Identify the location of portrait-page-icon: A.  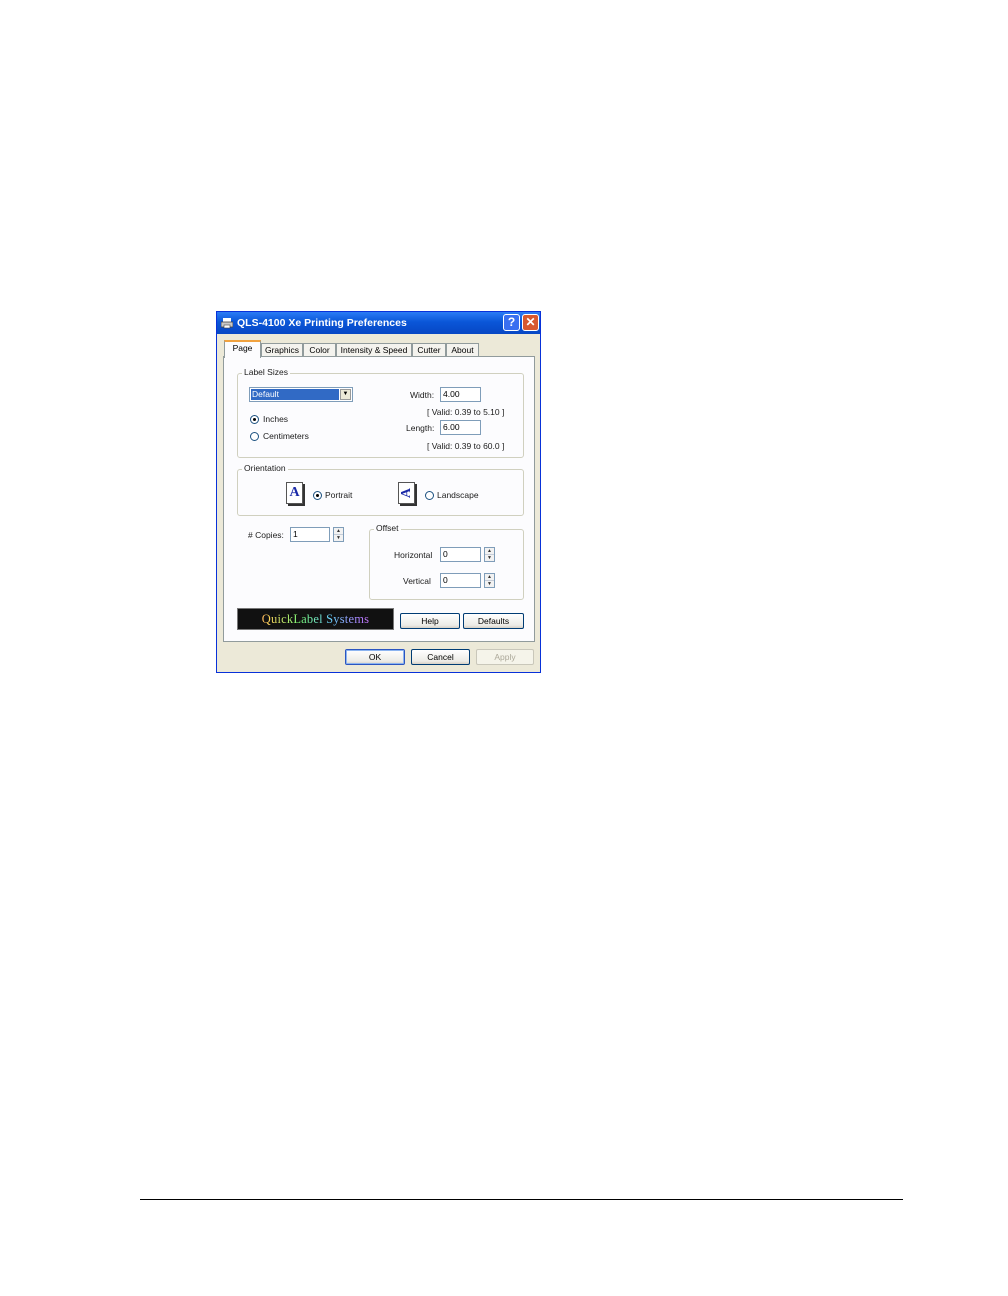
(294, 493).